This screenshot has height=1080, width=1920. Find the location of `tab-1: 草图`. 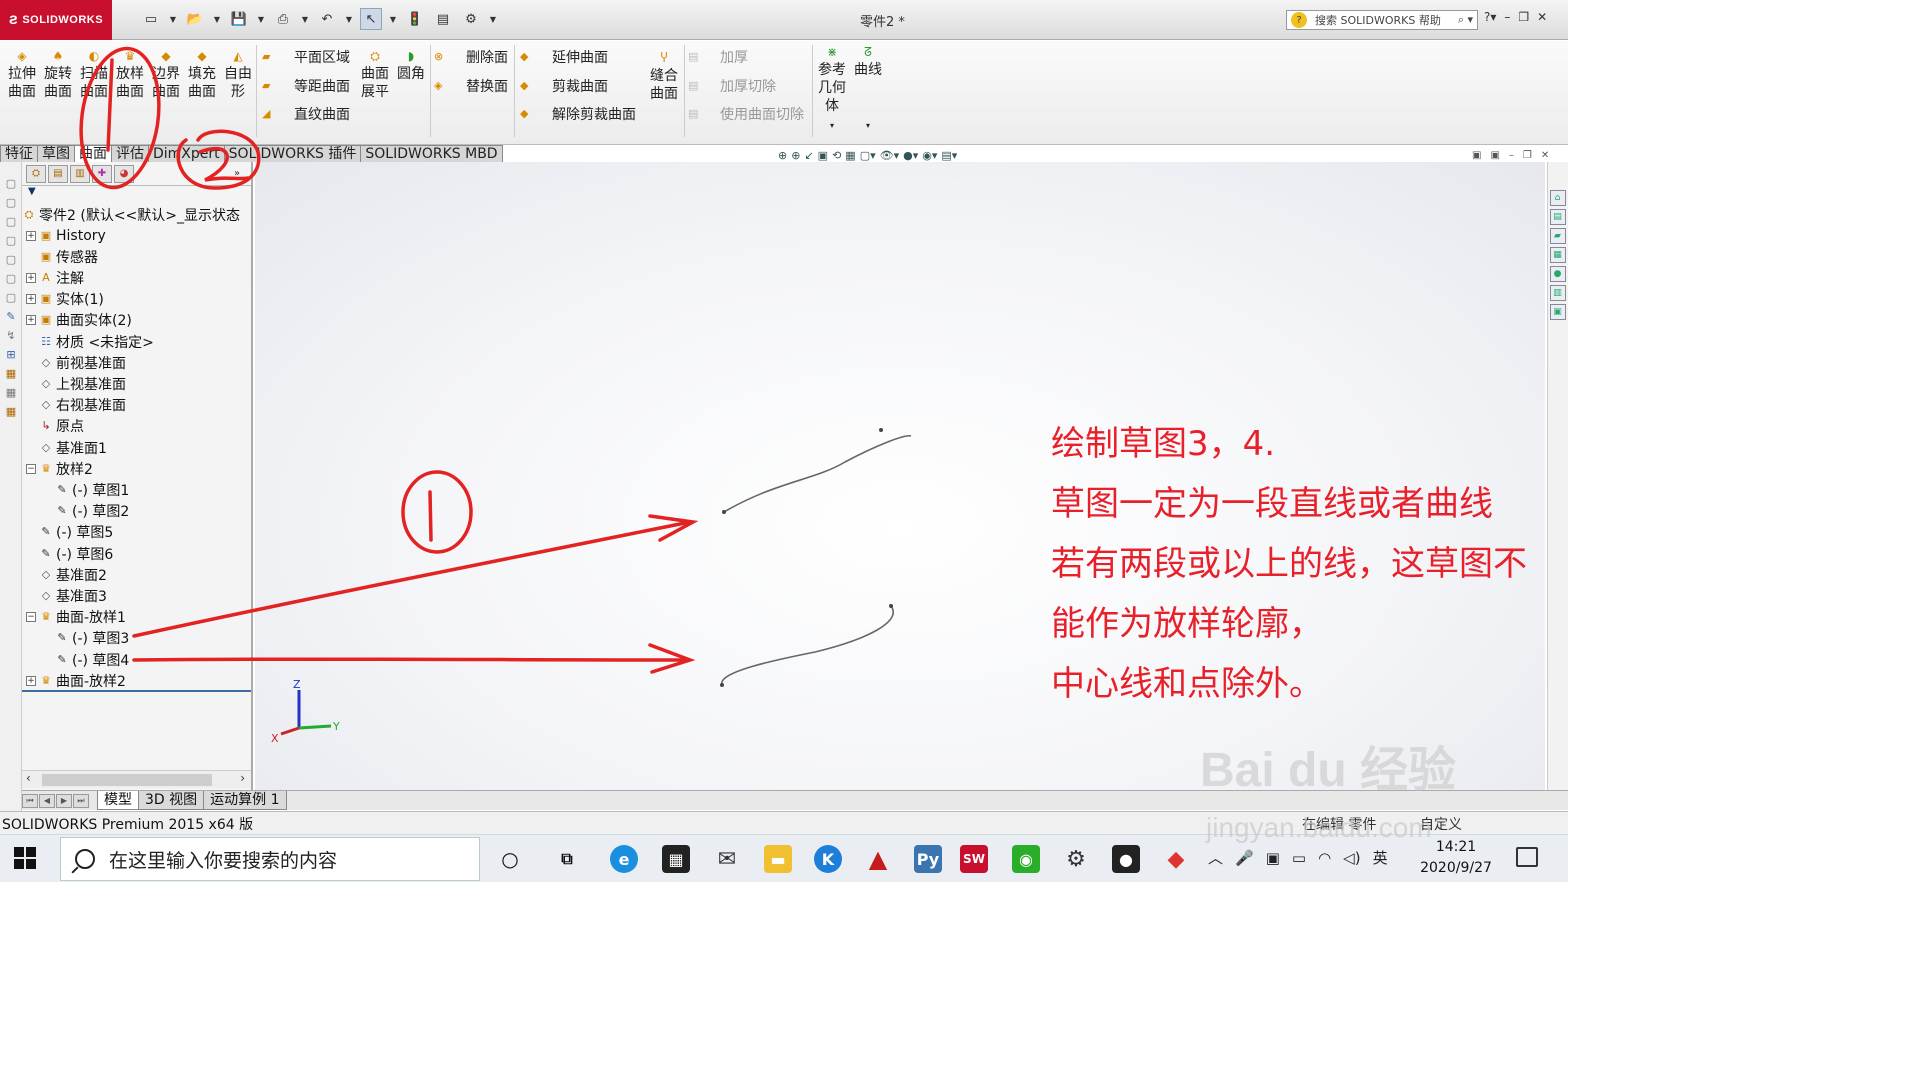

tab-1: 草图 is located at coordinates (56, 153).